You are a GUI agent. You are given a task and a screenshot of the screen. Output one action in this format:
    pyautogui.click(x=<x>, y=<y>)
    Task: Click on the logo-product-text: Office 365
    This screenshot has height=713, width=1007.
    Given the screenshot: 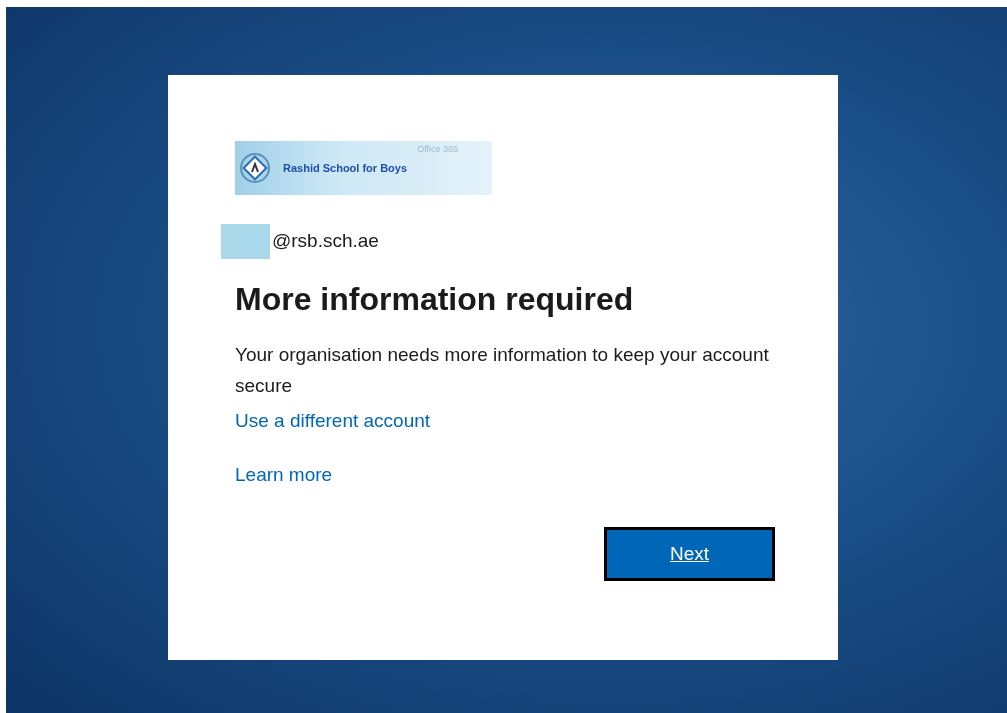 What is the action you would take?
    pyautogui.click(x=437, y=149)
    